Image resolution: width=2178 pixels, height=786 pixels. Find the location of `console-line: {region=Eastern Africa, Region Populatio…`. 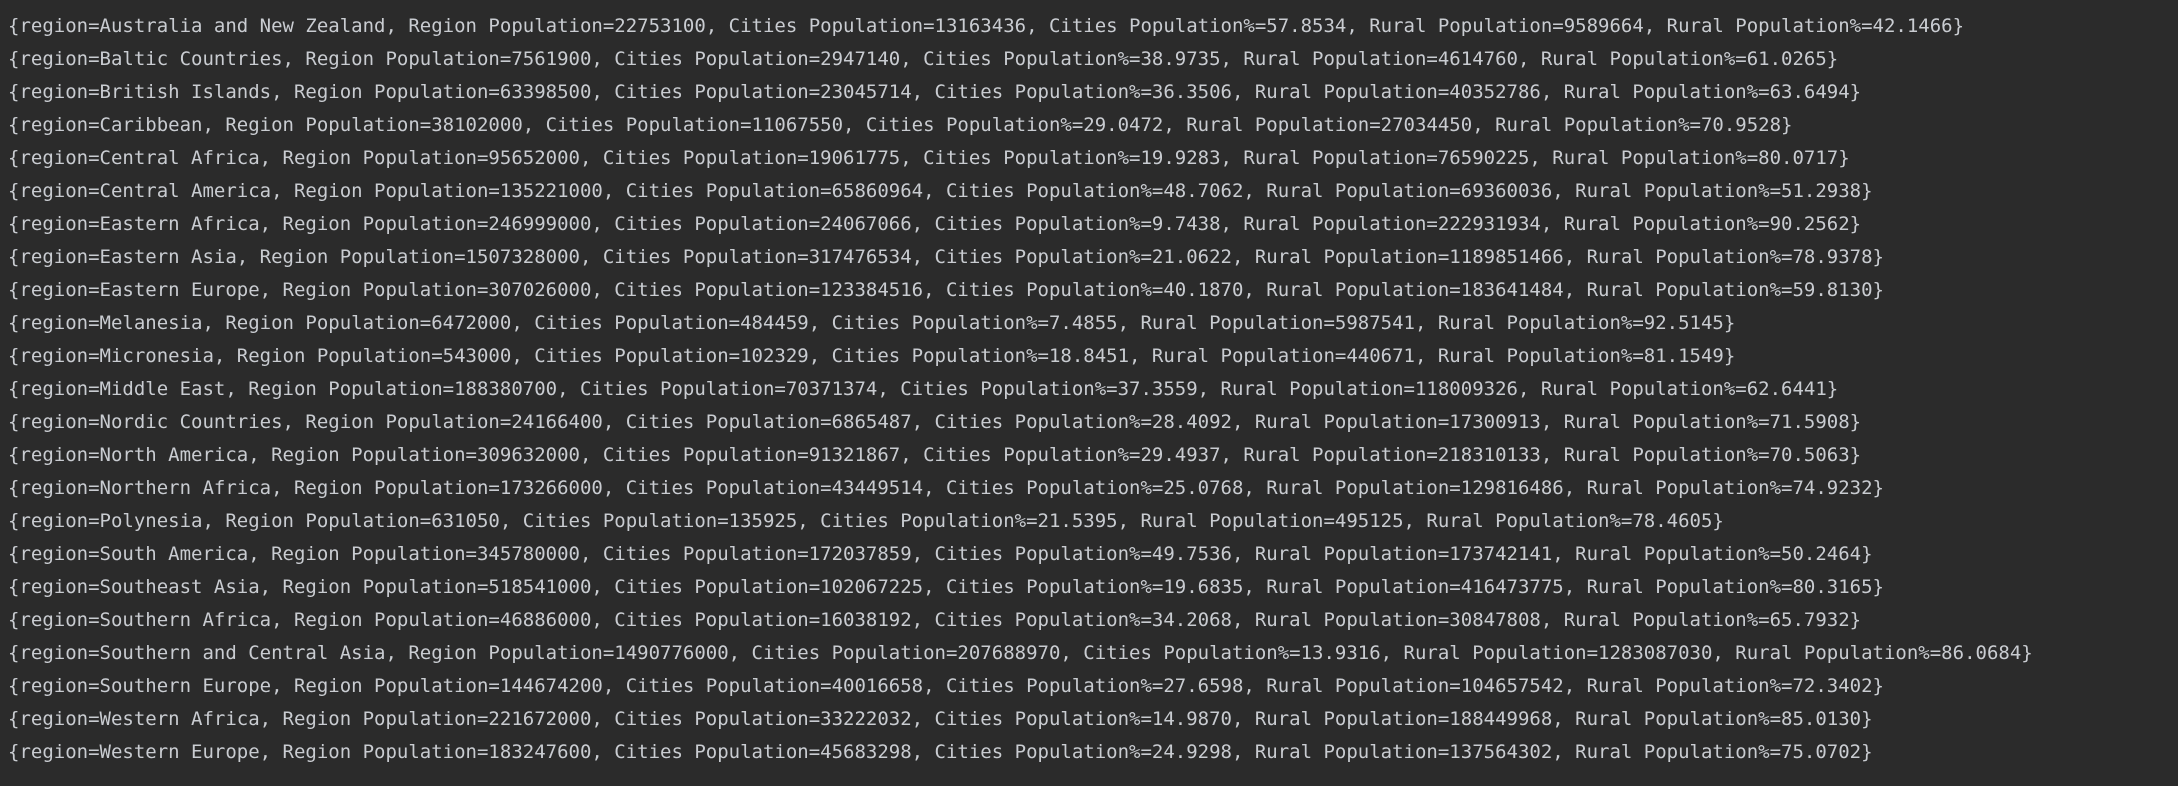

console-line: {region=Eastern Africa, Region Populatio… is located at coordinates (935, 224).